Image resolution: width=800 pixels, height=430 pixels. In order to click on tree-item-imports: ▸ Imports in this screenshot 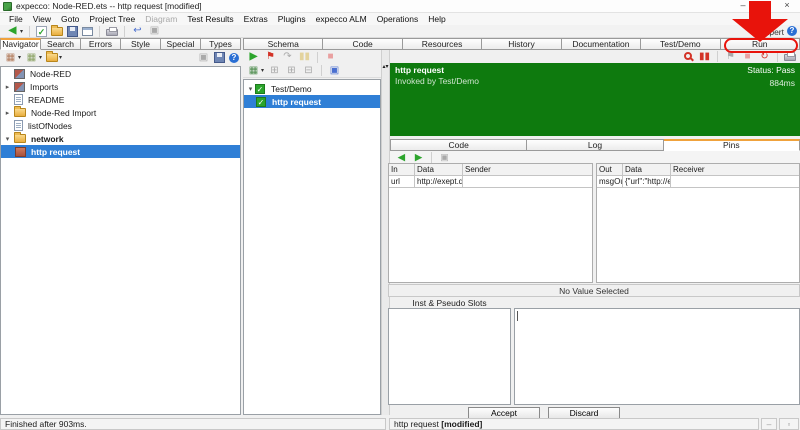, I will do `click(120, 86)`.